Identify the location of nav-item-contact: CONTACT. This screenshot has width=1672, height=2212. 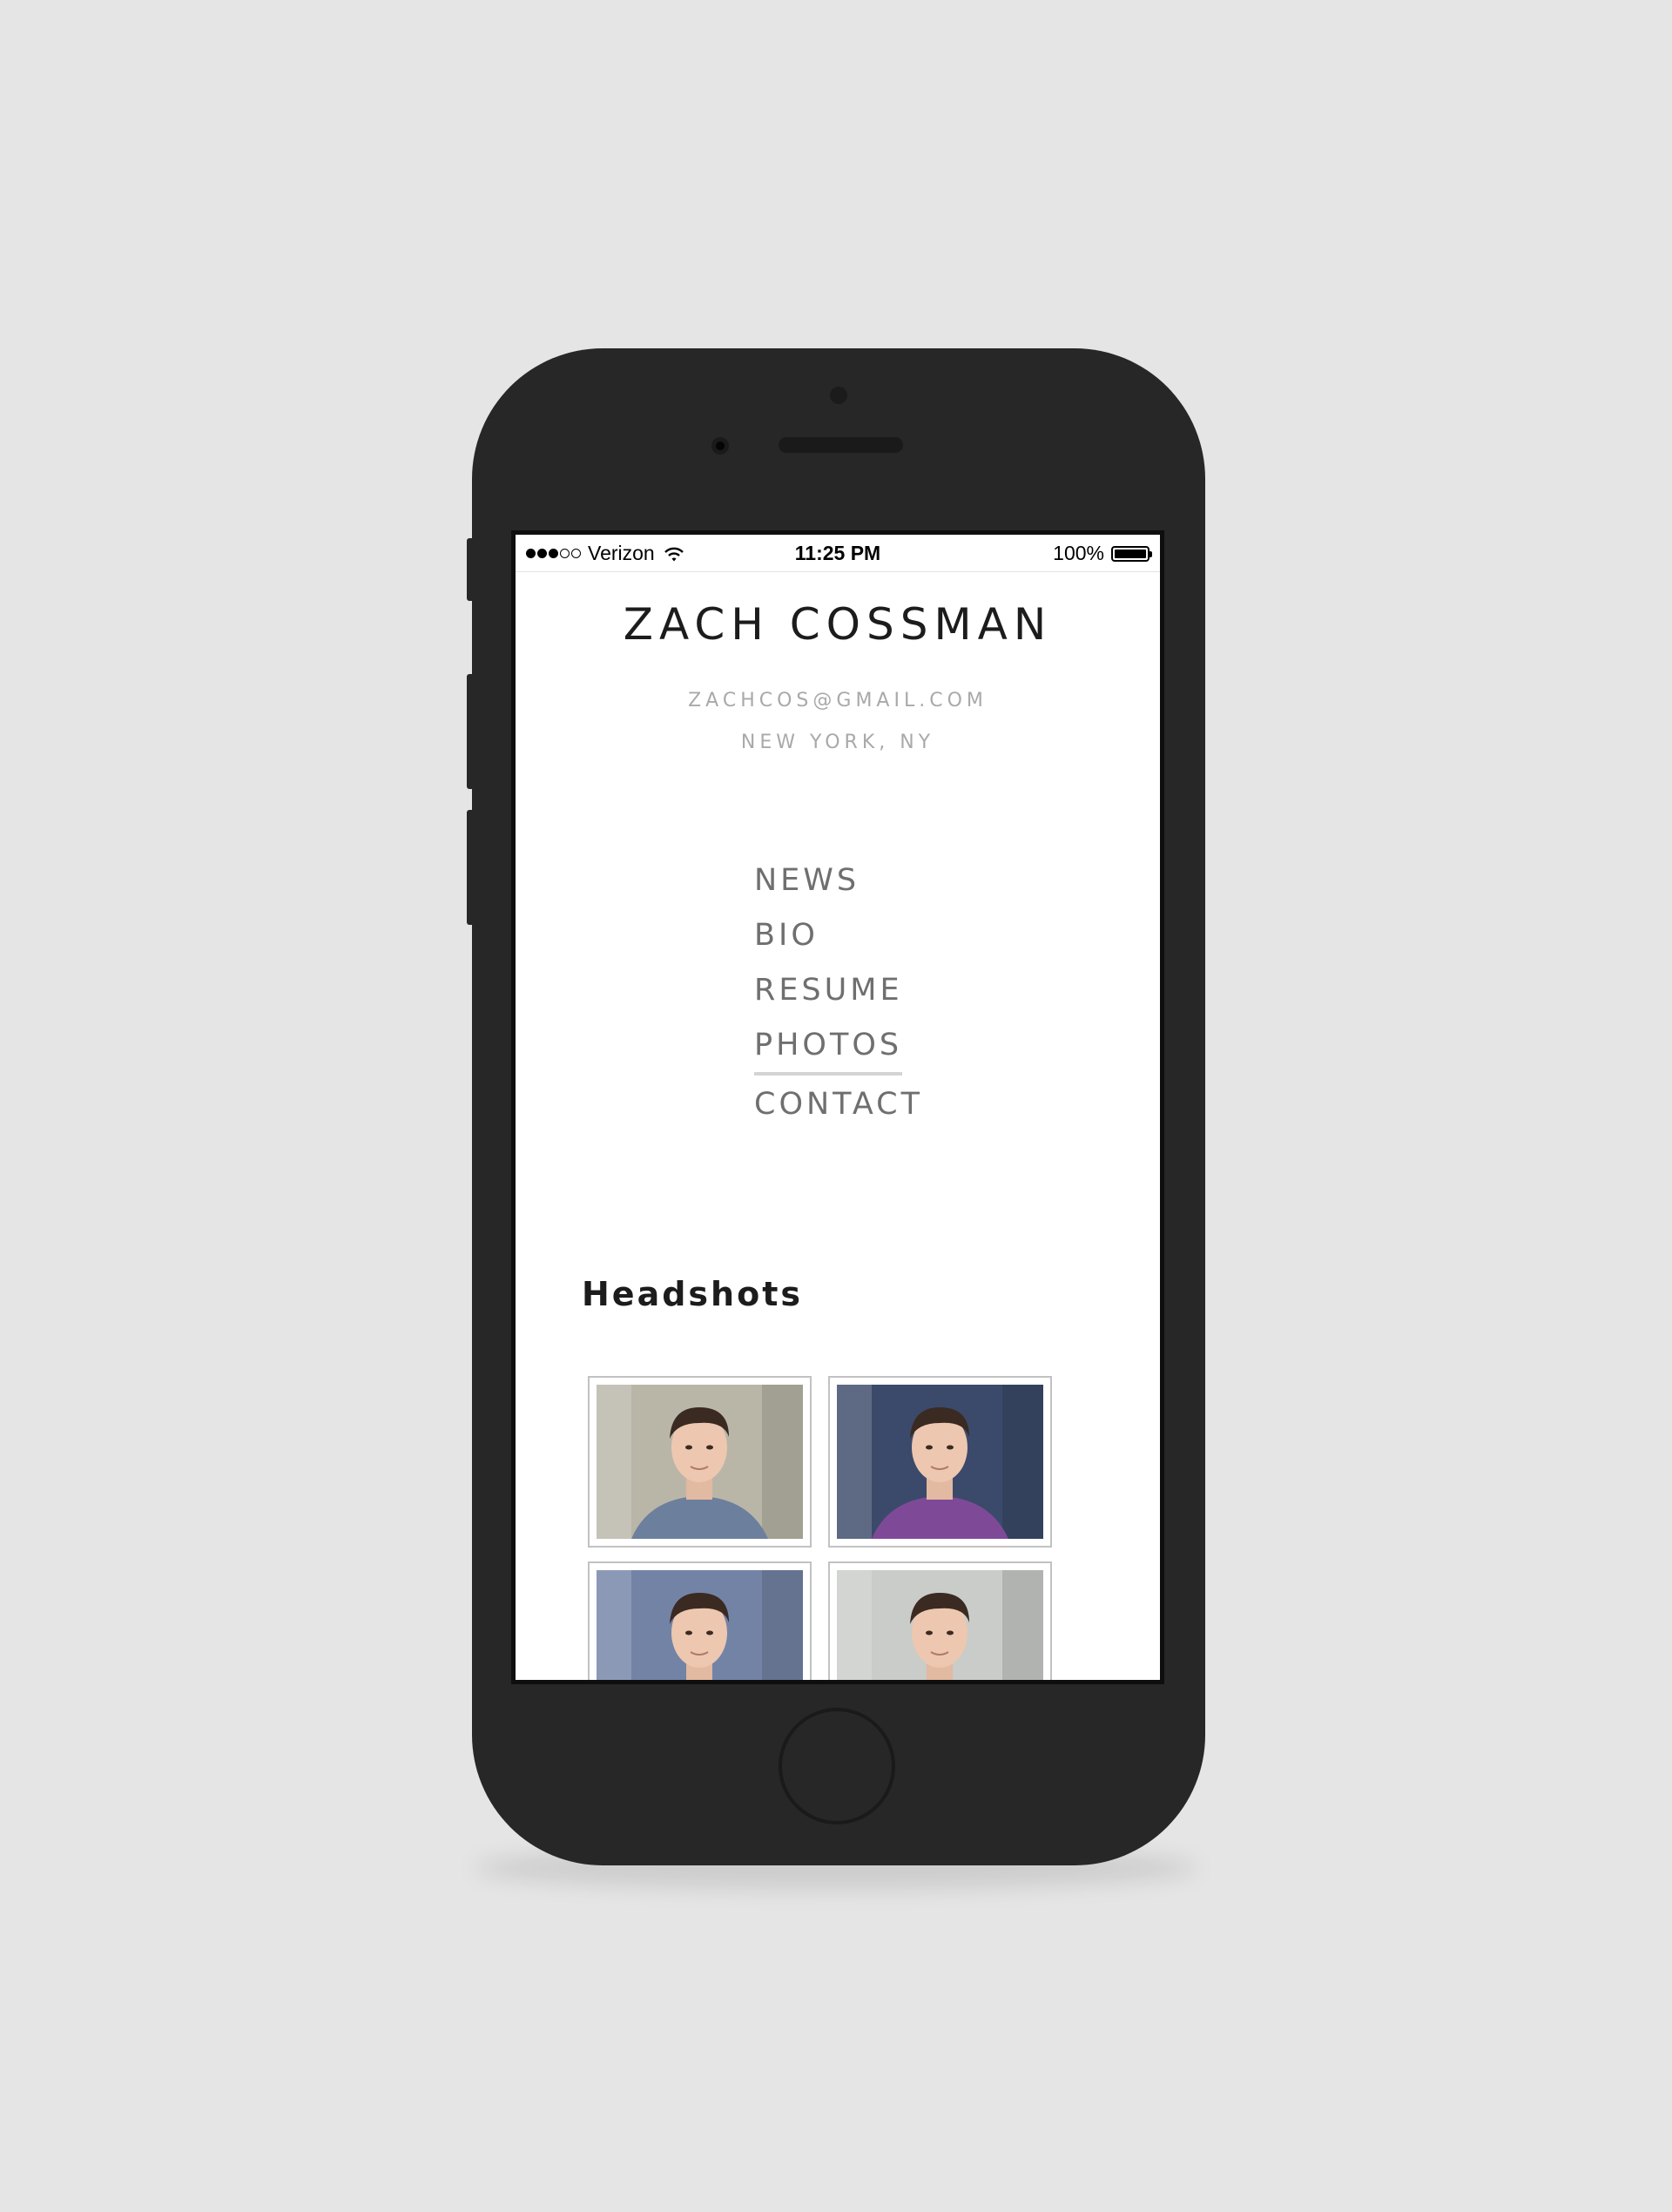
(838, 1109).